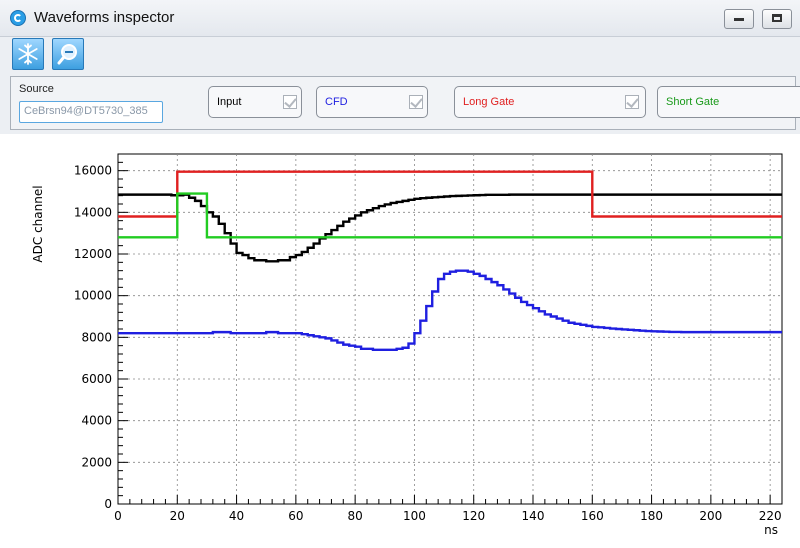  I want to click on app-icon, so click(18, 18).